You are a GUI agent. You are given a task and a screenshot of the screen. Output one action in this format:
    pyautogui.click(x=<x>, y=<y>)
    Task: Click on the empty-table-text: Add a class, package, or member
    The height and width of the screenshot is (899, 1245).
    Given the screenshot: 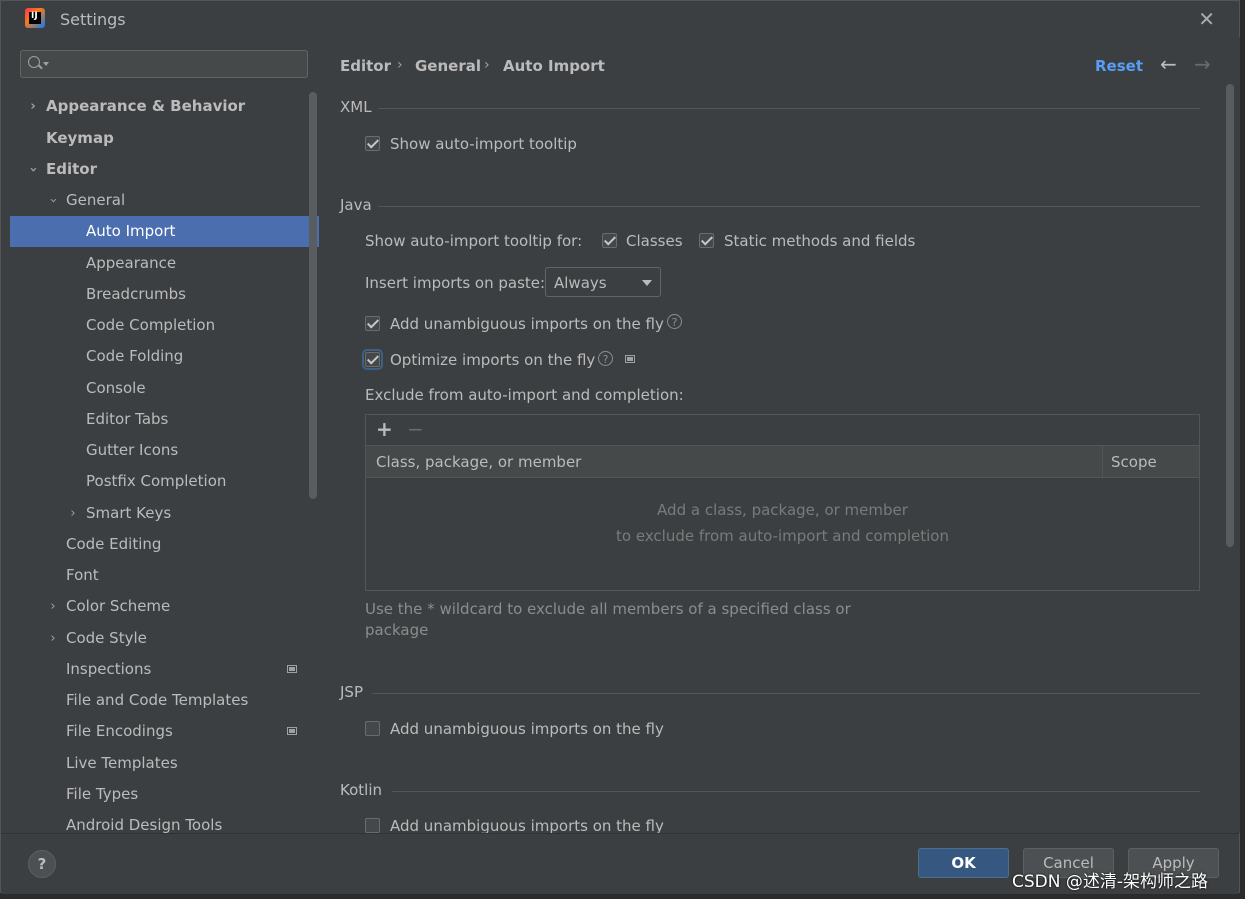 What is the action you would take?
    pyautogui.click(x=782, y=510)
    